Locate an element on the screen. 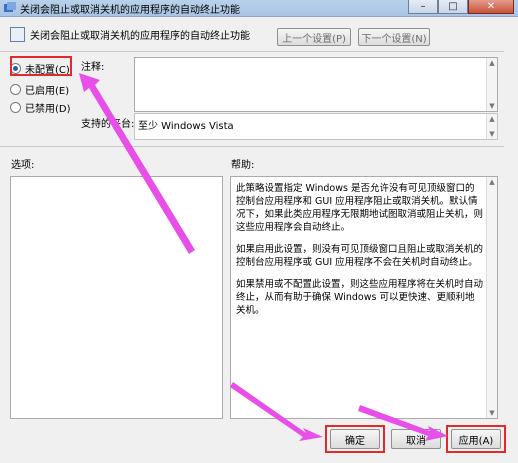 The image size is (518, 463). radio-disabled: 已禁用(D) is located at coordinates (40, 107).